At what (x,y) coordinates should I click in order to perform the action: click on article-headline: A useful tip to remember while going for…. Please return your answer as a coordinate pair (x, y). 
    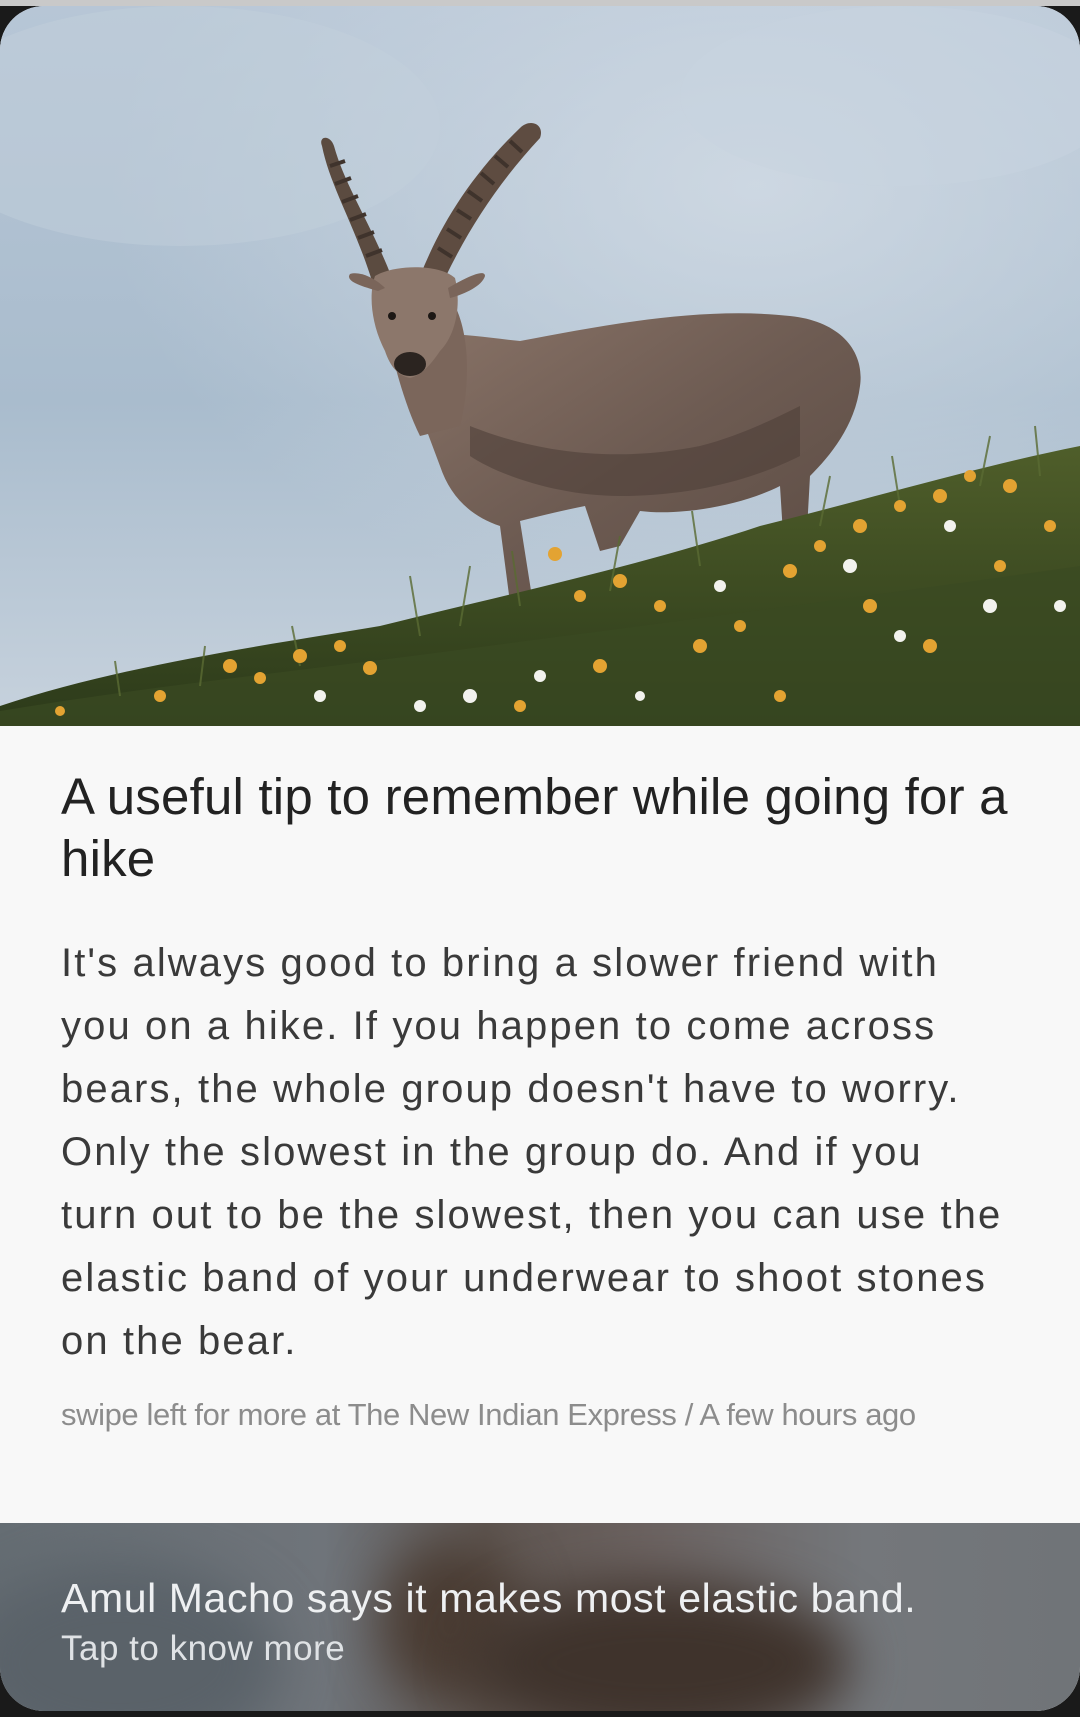
    Looking at the image, I should click on (536, 828).